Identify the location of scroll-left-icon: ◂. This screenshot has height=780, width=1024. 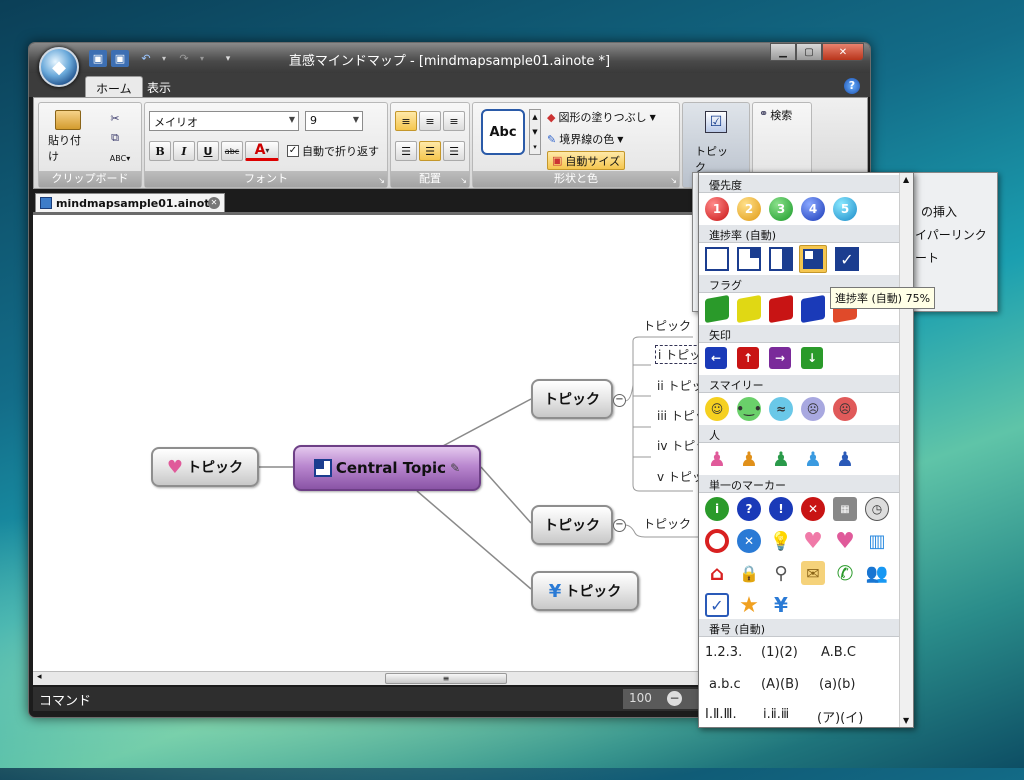
(39, 677).